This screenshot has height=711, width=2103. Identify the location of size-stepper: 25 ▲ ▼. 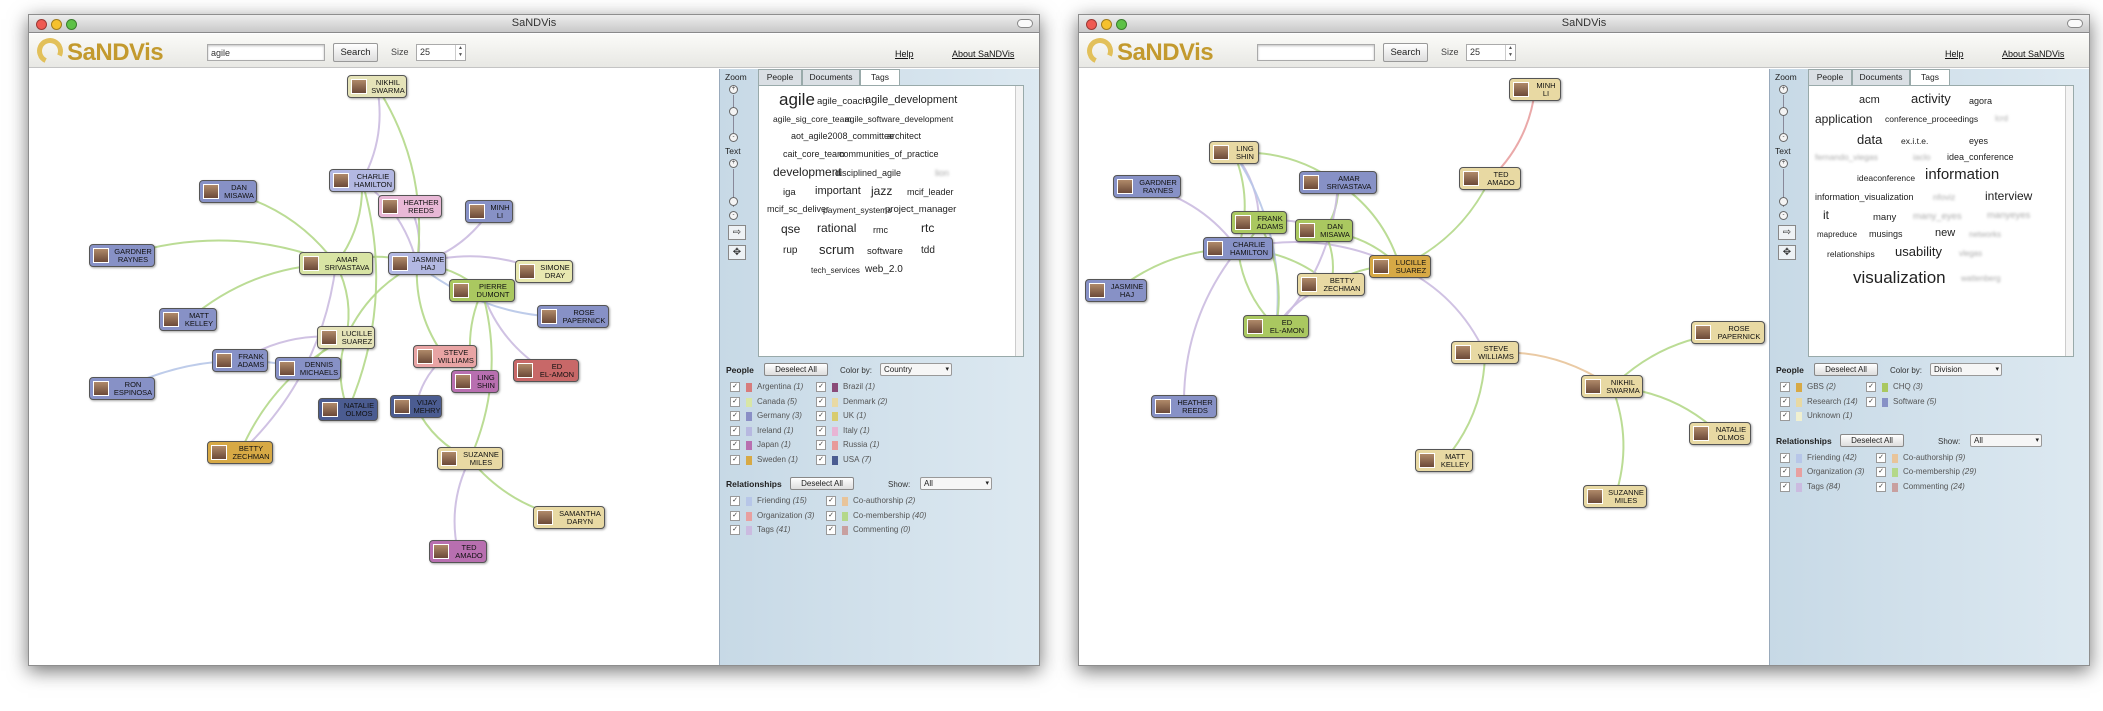
(441, 52).